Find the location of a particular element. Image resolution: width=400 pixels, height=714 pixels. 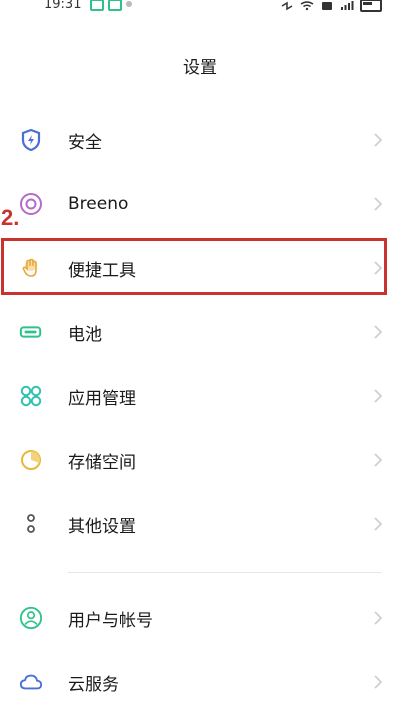

settings-item-label: 应用管理 is located at coordinates (102, 398).